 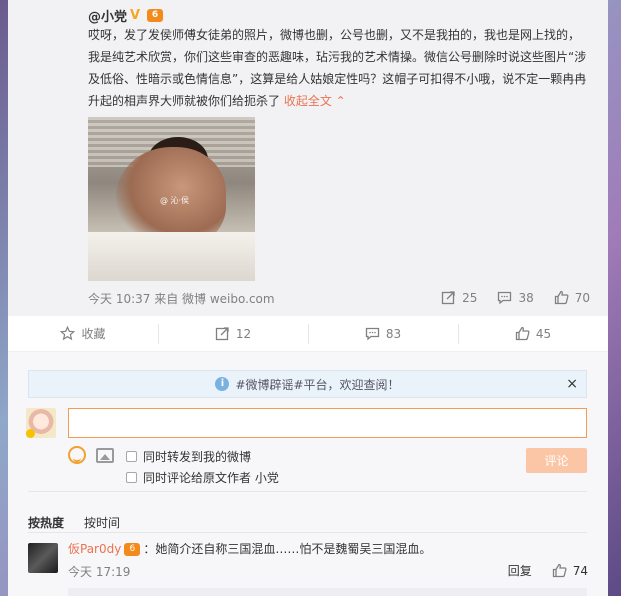 I want to click on image-watermark: @ 沁·侯, so click(x=175, y=200).